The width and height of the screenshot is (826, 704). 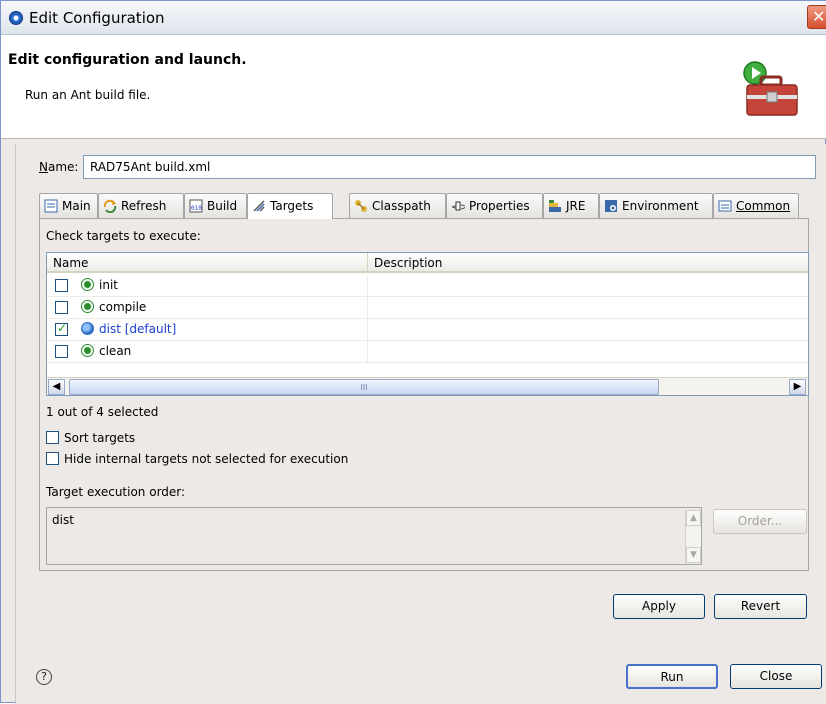 What do you see at coordinates (499, 206) in the screenshot?
I see `tab-label: Properties` at bounding box center [499, 206].